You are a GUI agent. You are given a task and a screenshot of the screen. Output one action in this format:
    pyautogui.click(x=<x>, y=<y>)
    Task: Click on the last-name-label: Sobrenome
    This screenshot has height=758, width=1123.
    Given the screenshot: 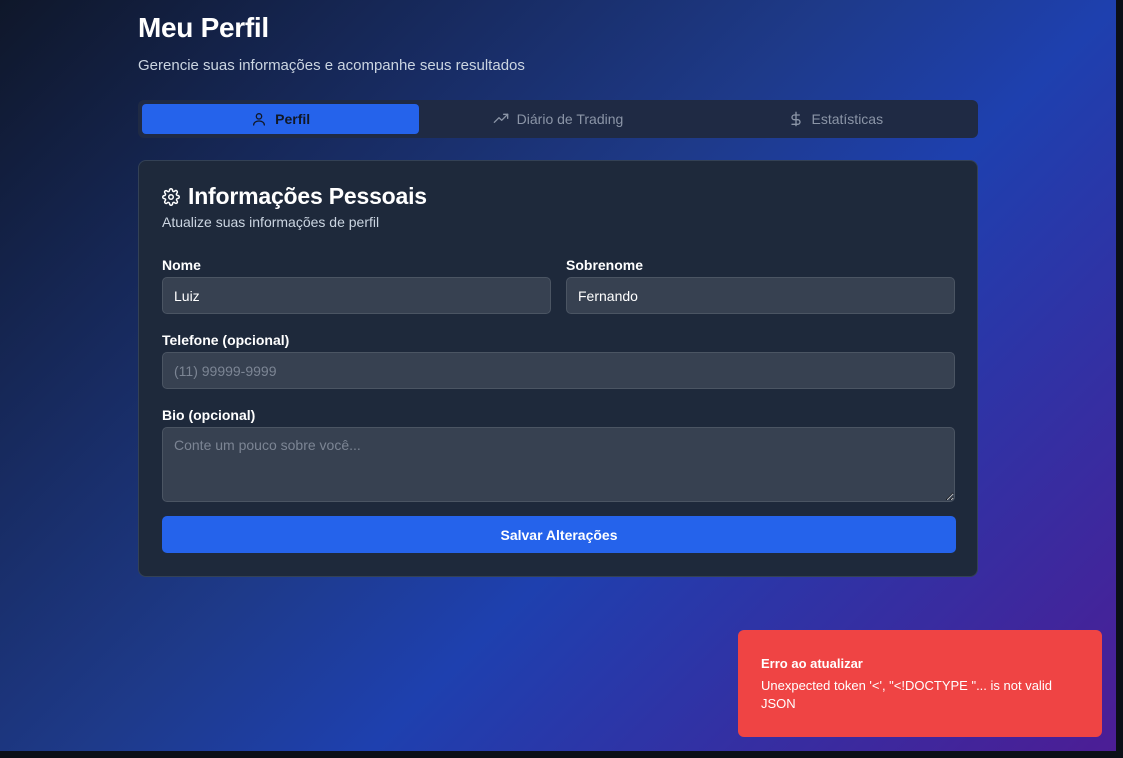 What is the action you would take?
    pyautogui.click(x=605, y=265)
    